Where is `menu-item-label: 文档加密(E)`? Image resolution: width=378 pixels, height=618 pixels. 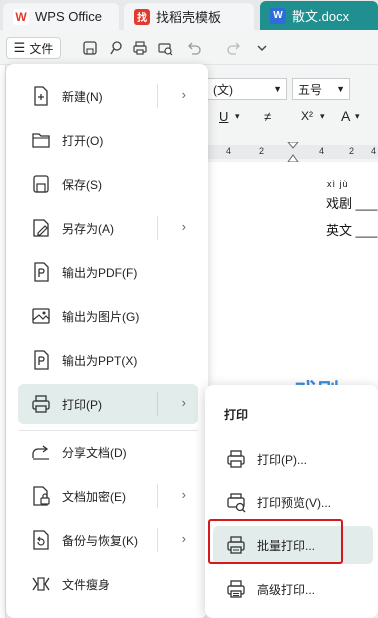 menu-item-label: 文档加密(E) is located at coordinates (94, 496).